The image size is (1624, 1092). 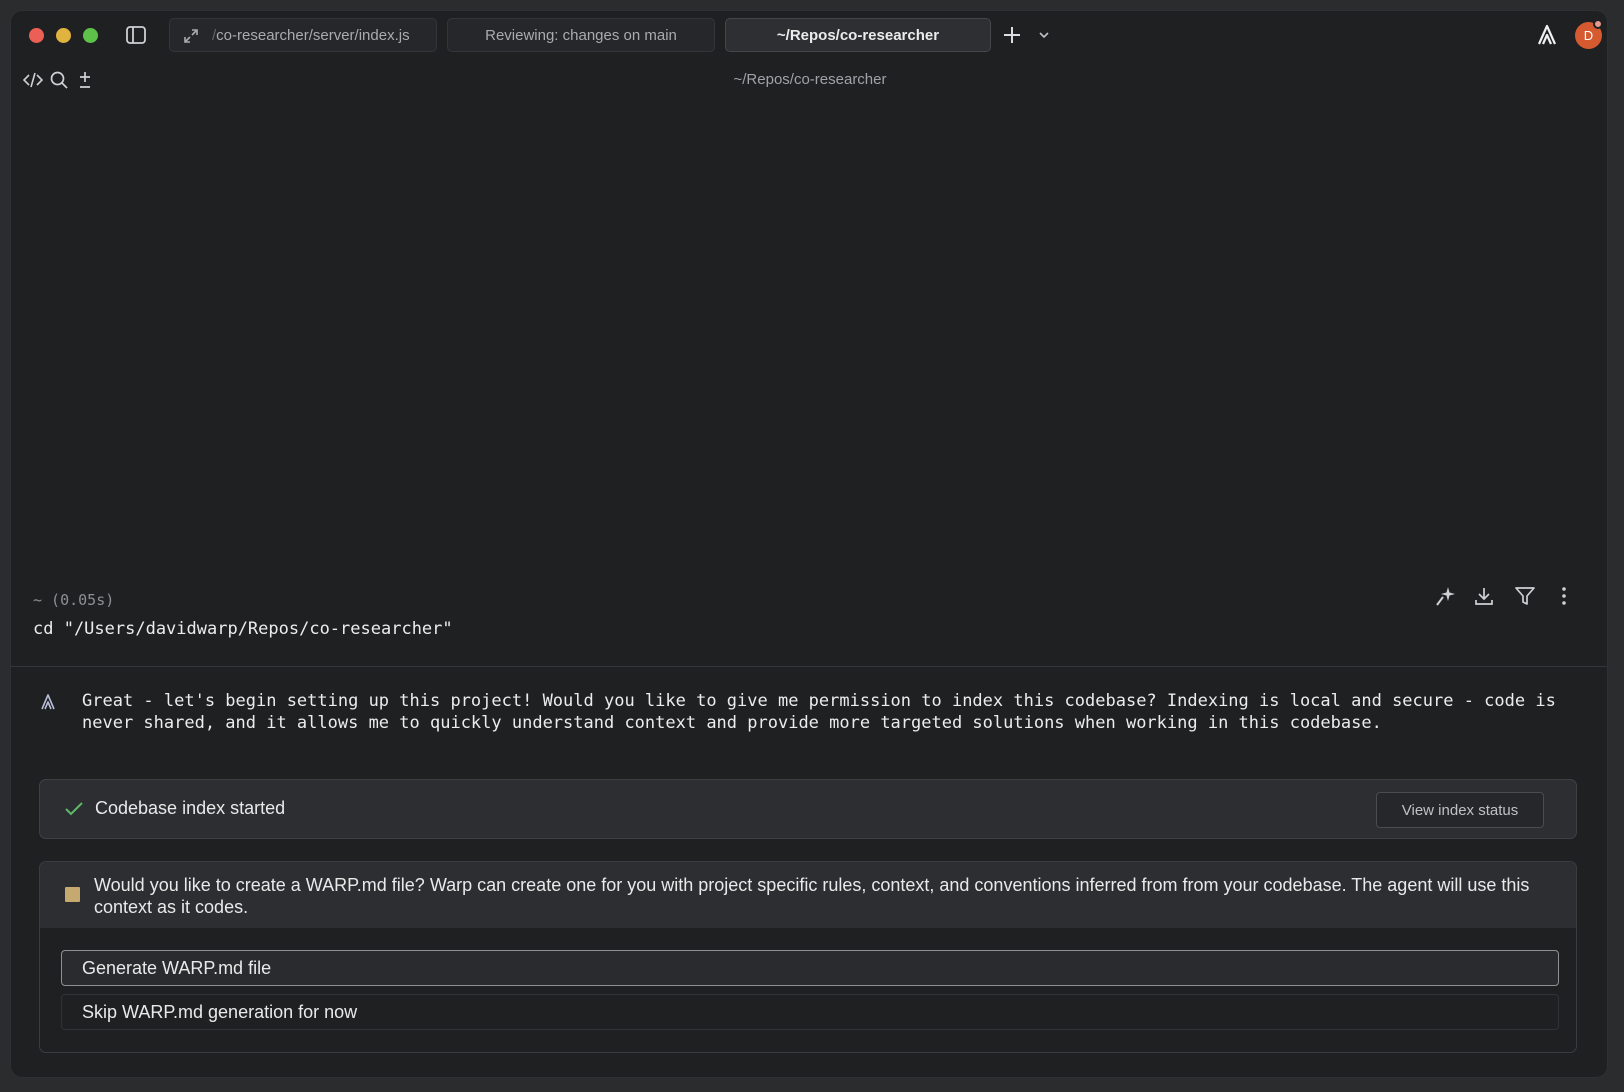 What do you see at coordinates (191, 36) in the screenshot?
I see `expand-icon` at bounding box center [191, 36].